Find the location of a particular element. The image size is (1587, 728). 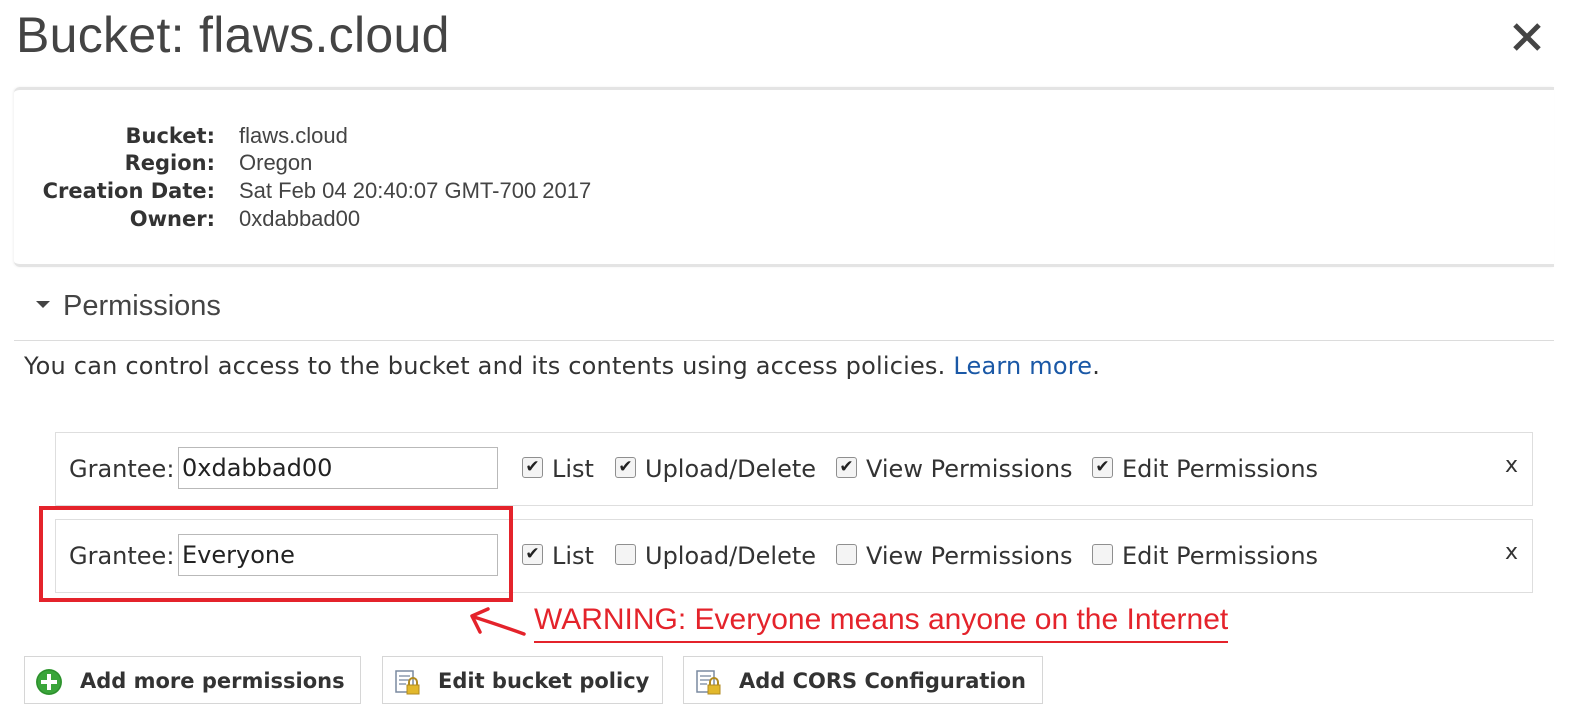

upload-delete-checkbox: ✔ Upload/Delete is located at coordinates (715, 469).